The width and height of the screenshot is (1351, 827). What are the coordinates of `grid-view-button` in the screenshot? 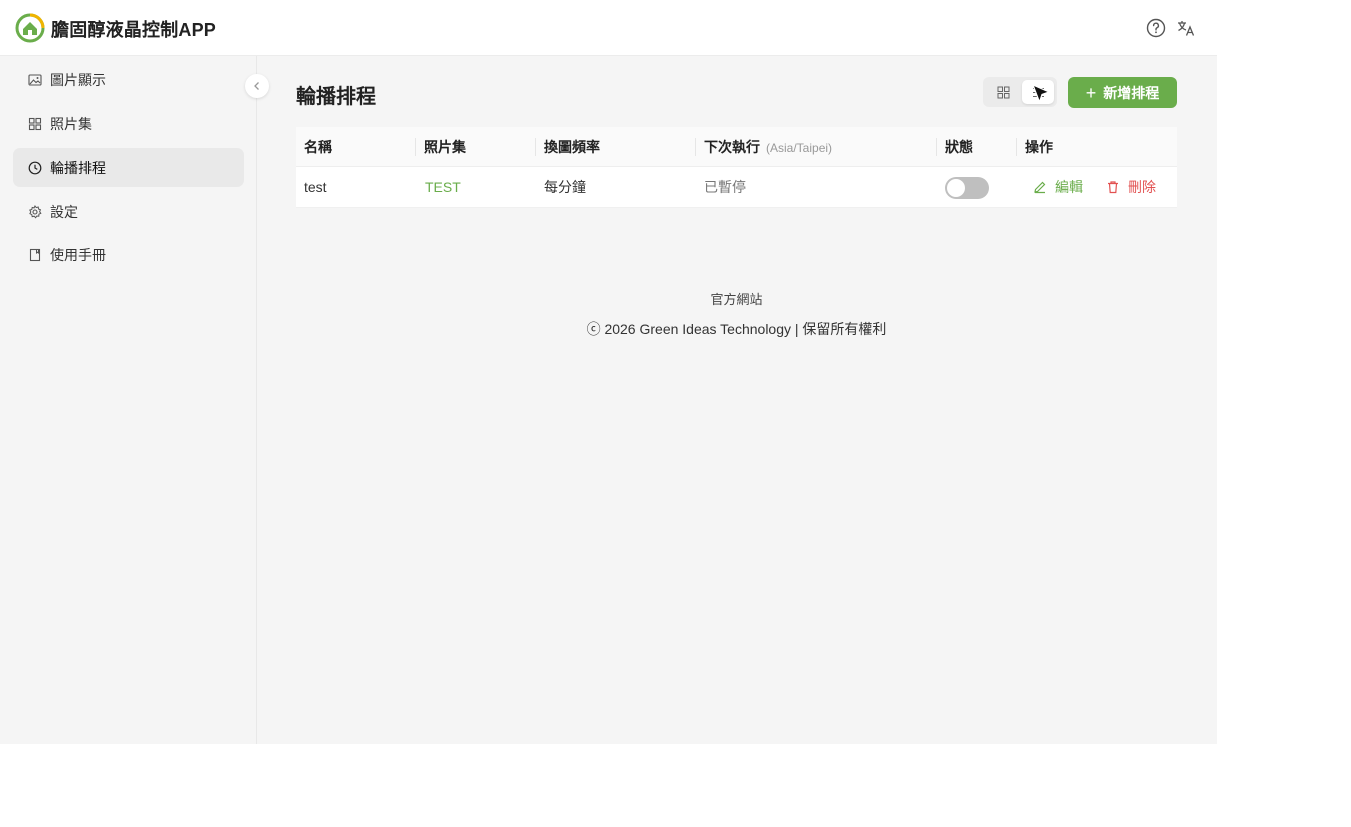 It's located at (1003, 92).